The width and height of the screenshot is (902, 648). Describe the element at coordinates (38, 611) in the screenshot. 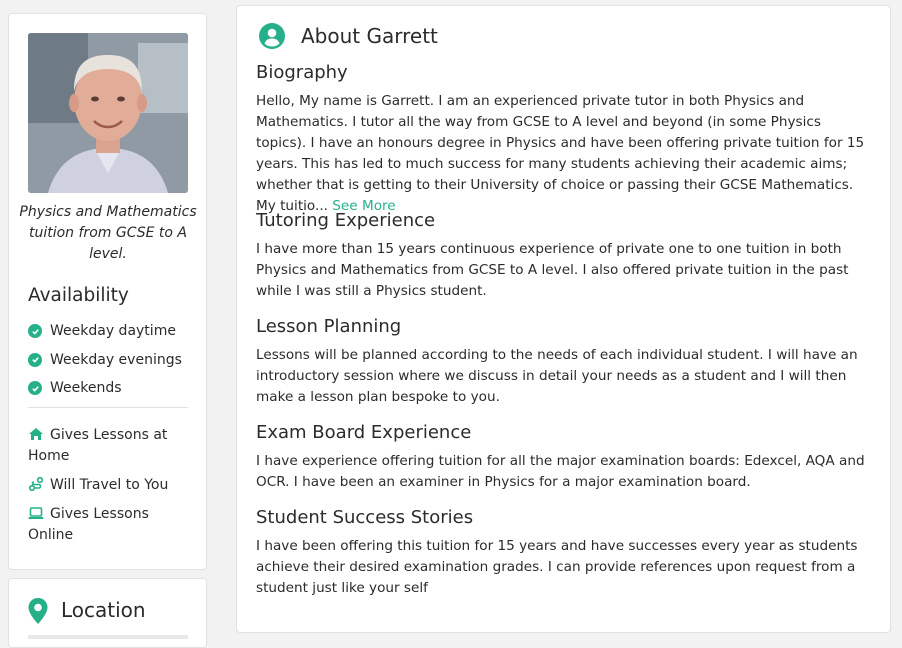

I see `map-pin-icon` at that location.